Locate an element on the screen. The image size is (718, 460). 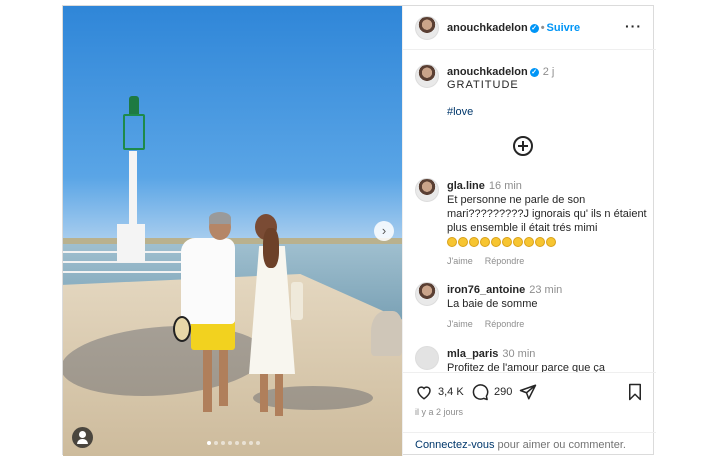
lighthouse-lantern is located at coordinates (134, 132).